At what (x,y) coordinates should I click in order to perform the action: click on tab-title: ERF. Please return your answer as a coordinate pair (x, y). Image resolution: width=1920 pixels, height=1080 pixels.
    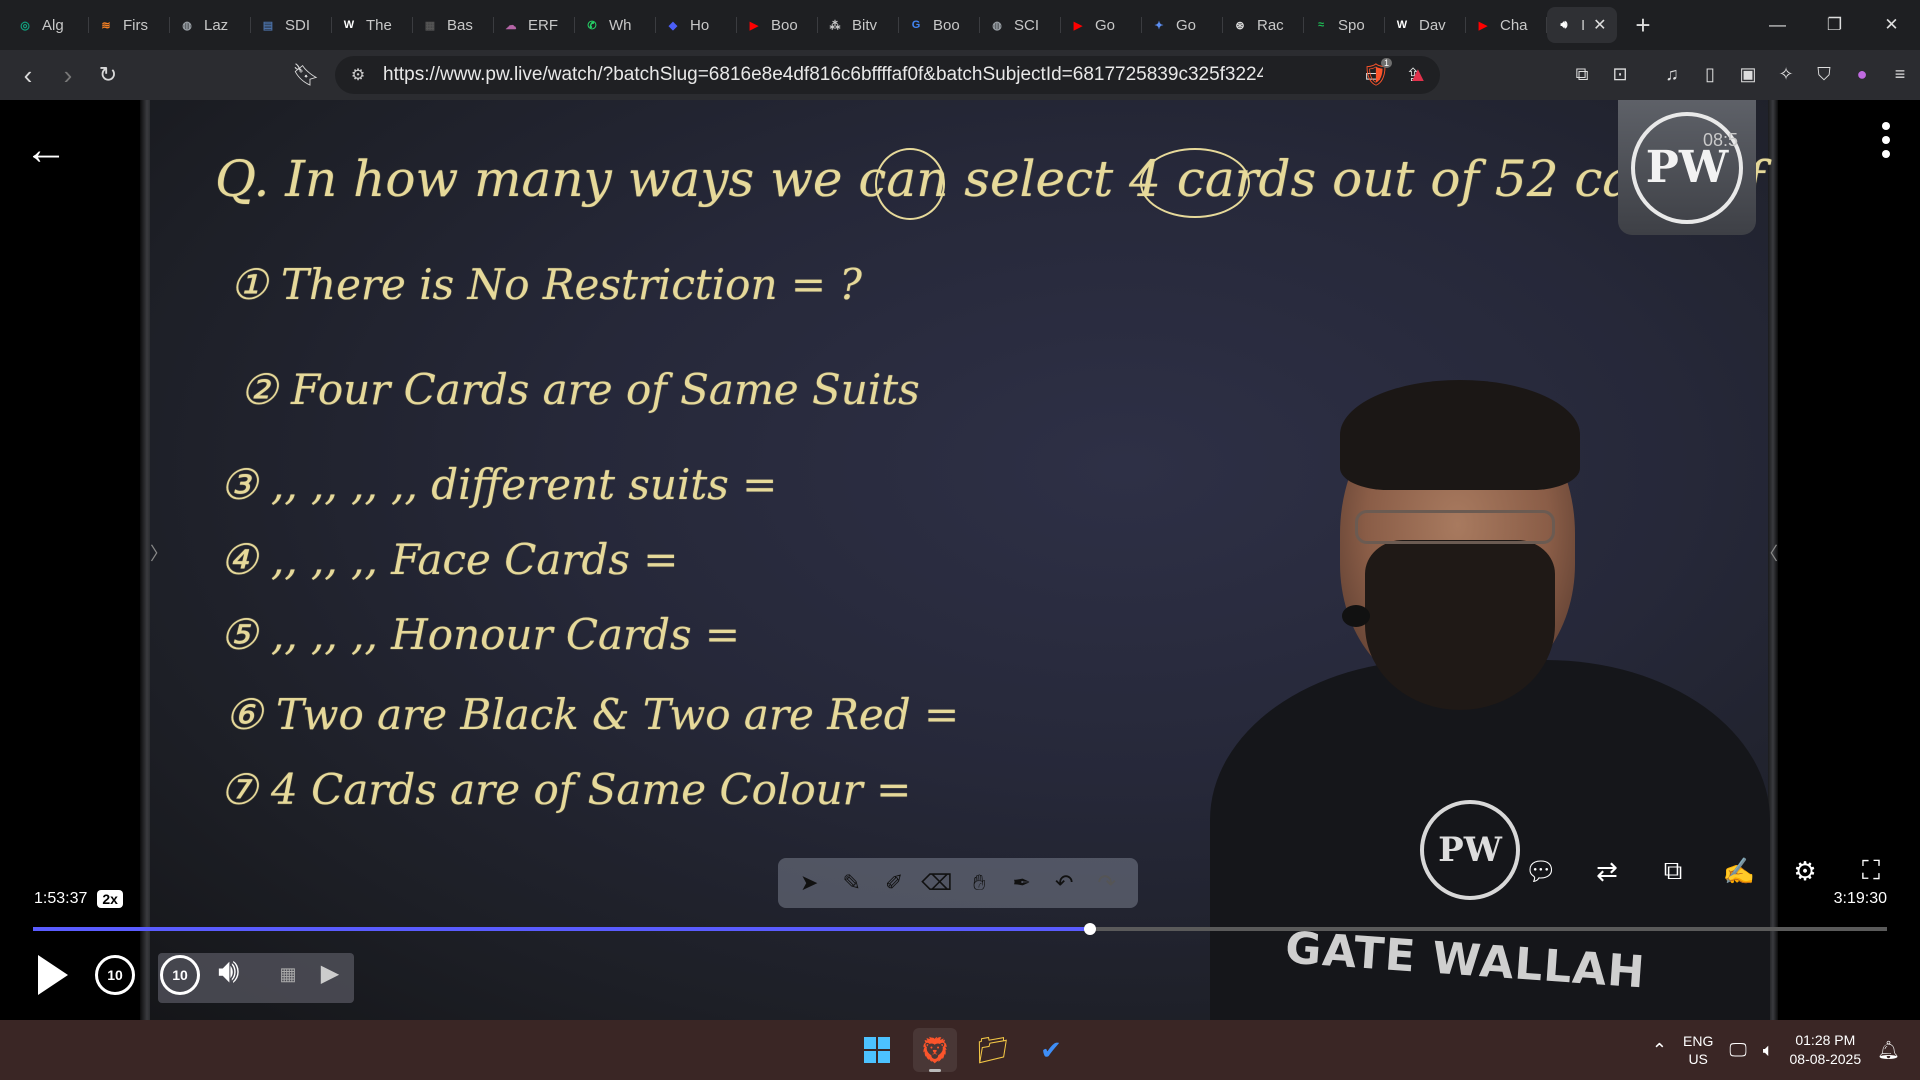
    Looking at the image, I should click on (543, 25).